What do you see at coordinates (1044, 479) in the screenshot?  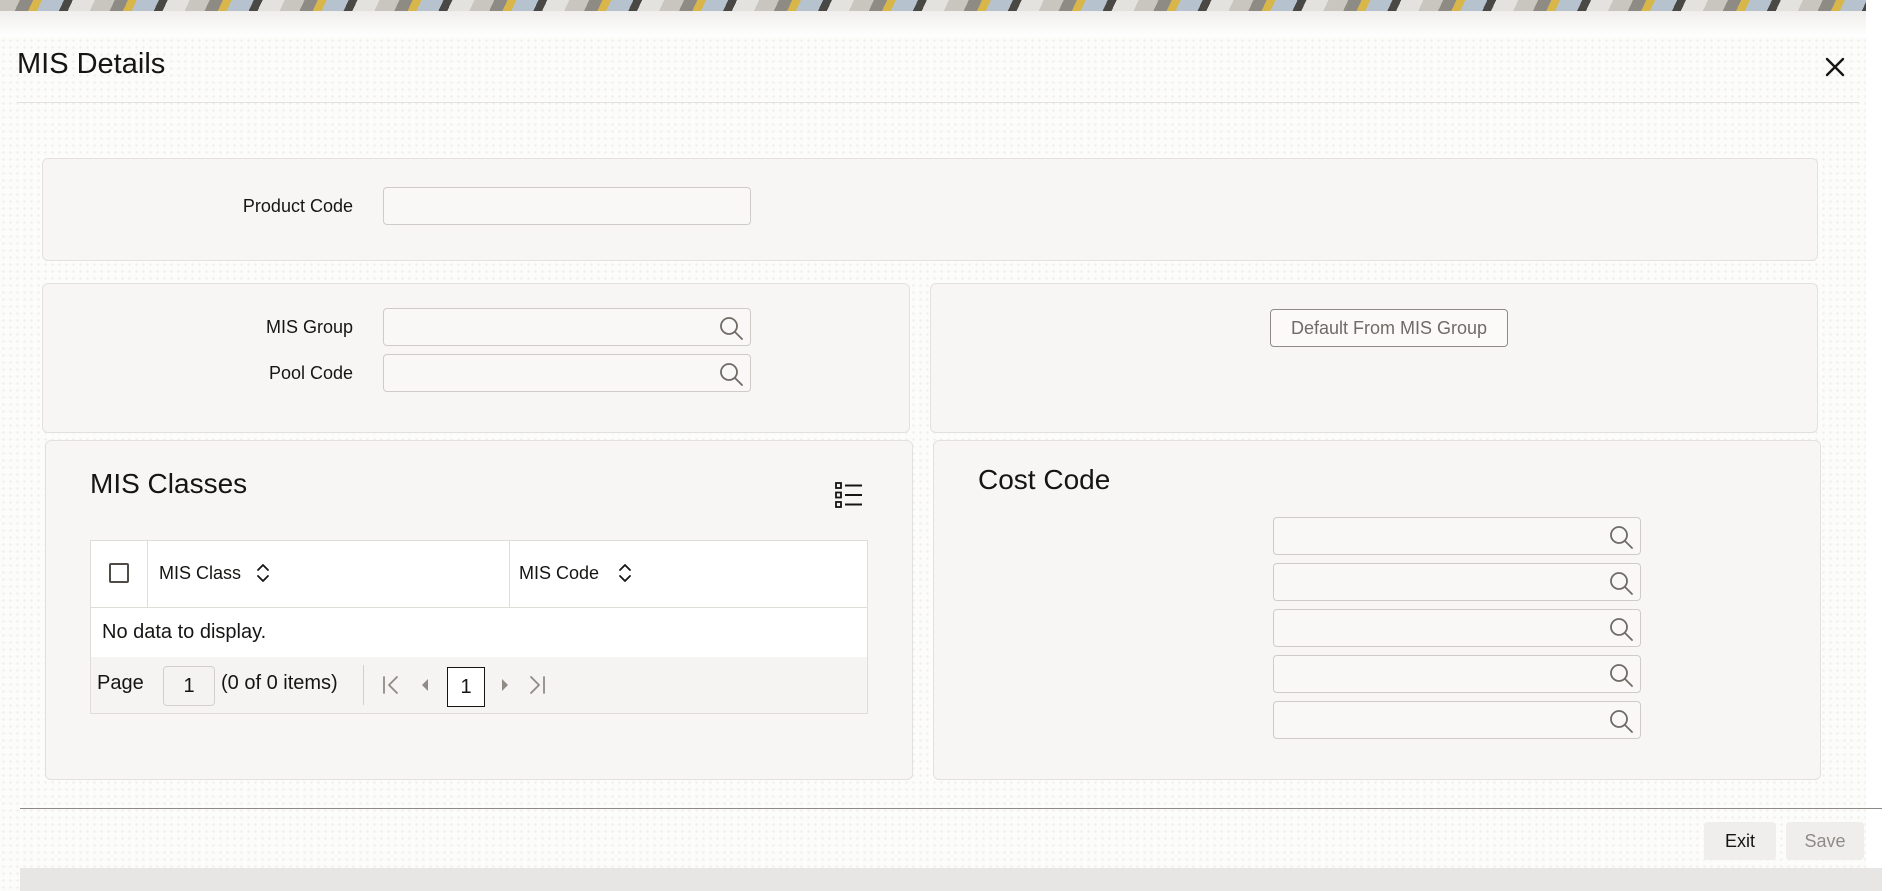 I see `cost-code-title: Cost Code` at bounding box center [1044, 479].